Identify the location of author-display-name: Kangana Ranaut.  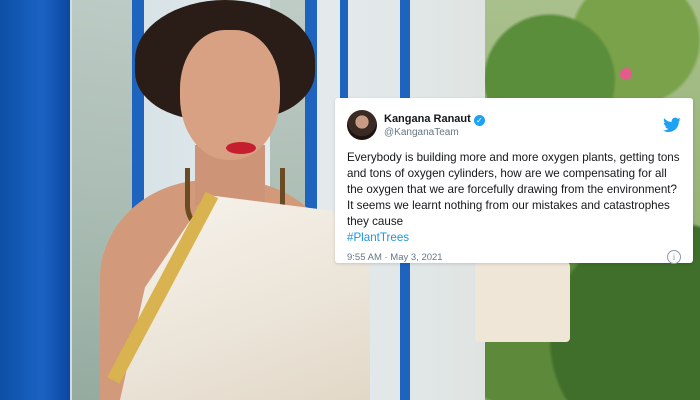
(427, 119).